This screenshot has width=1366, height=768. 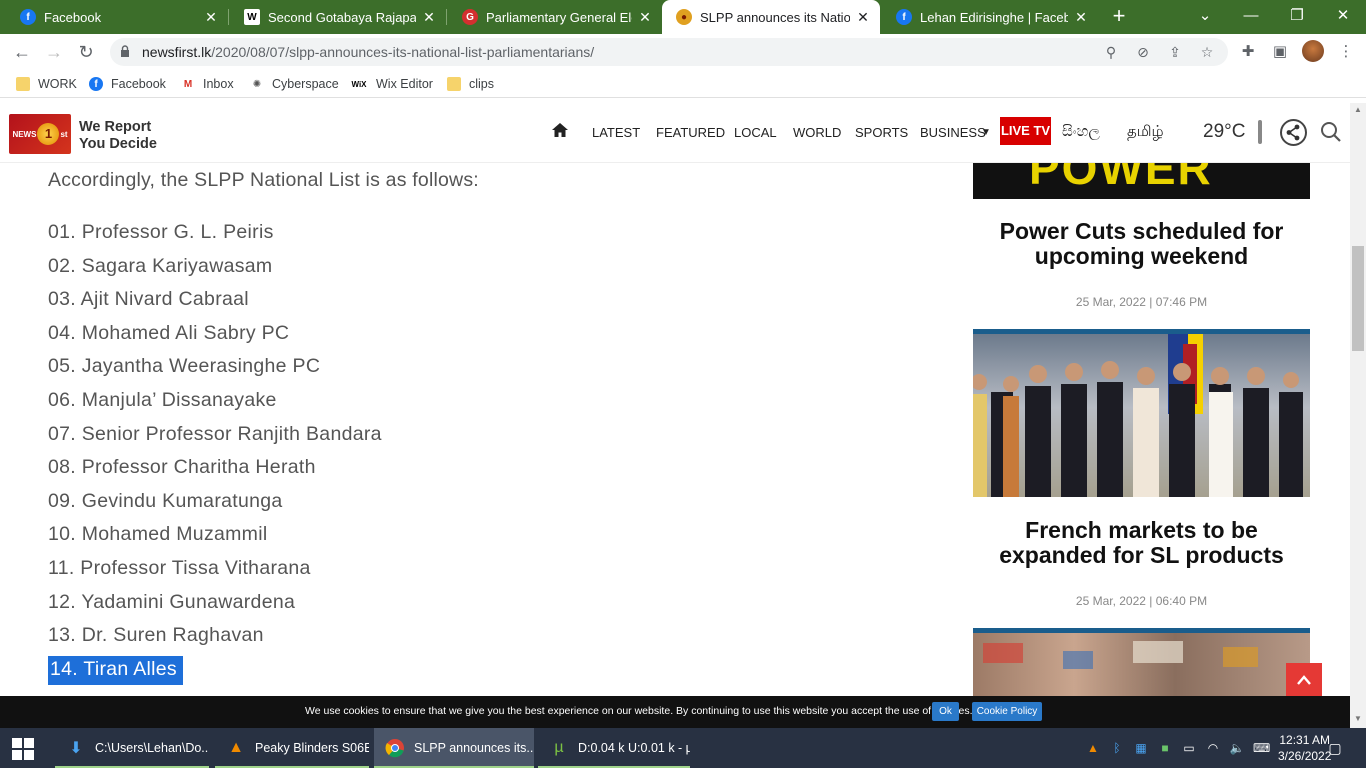 What do you see at coordinates (1175, 52) in the screenshot?
I see `share-icon: ⇪` at bounding box center [1175, 52].